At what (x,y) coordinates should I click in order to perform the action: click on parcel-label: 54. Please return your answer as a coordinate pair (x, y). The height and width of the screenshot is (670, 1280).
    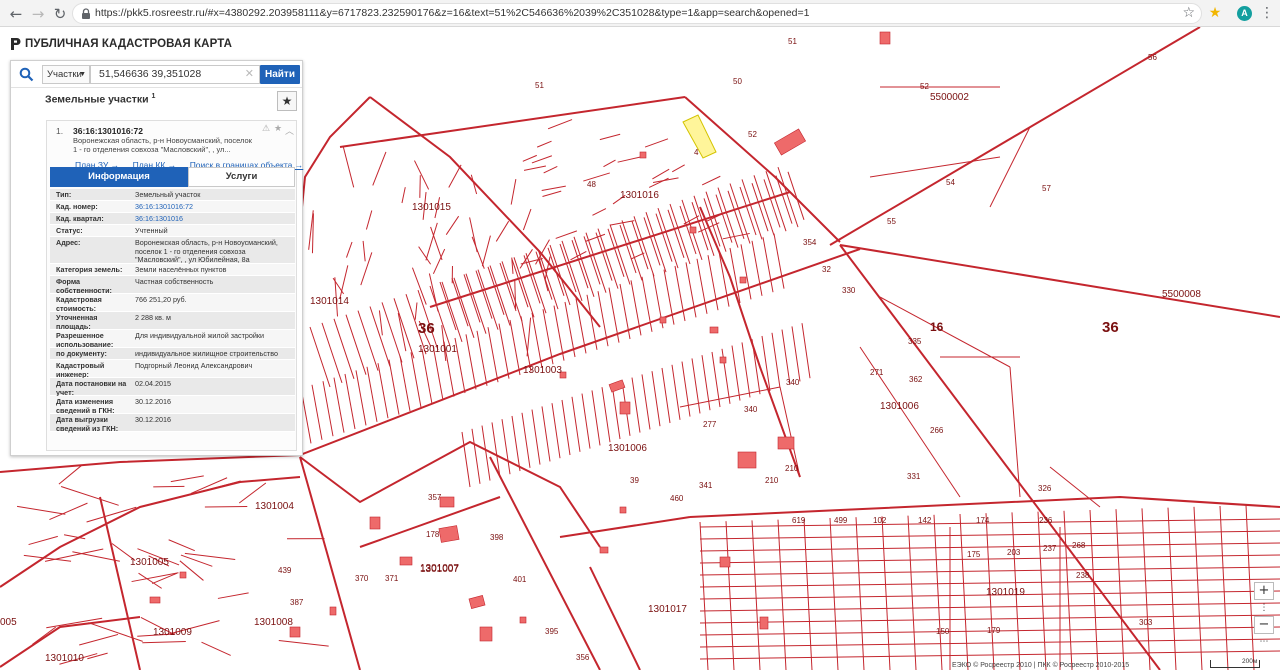
    Looking at the image, I should click on (950, 182).